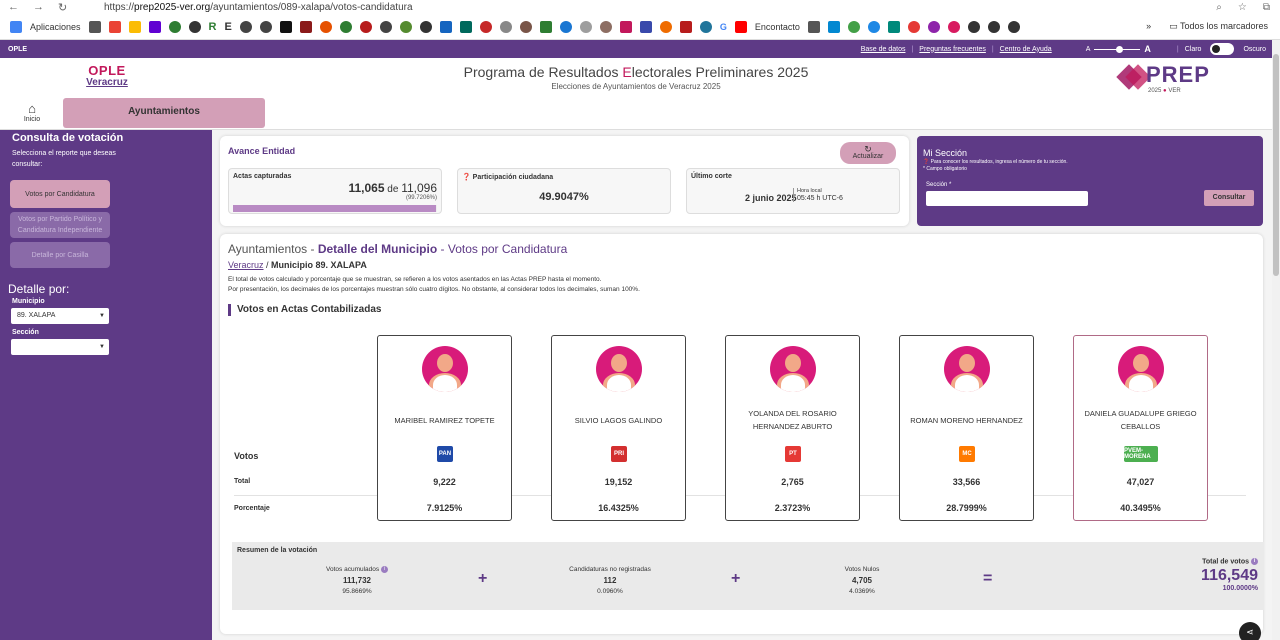 The image size is (1280, 640). Describe the element at coordinates (705, 26) in the screenshot. I see `wordpress-icon` at that location.